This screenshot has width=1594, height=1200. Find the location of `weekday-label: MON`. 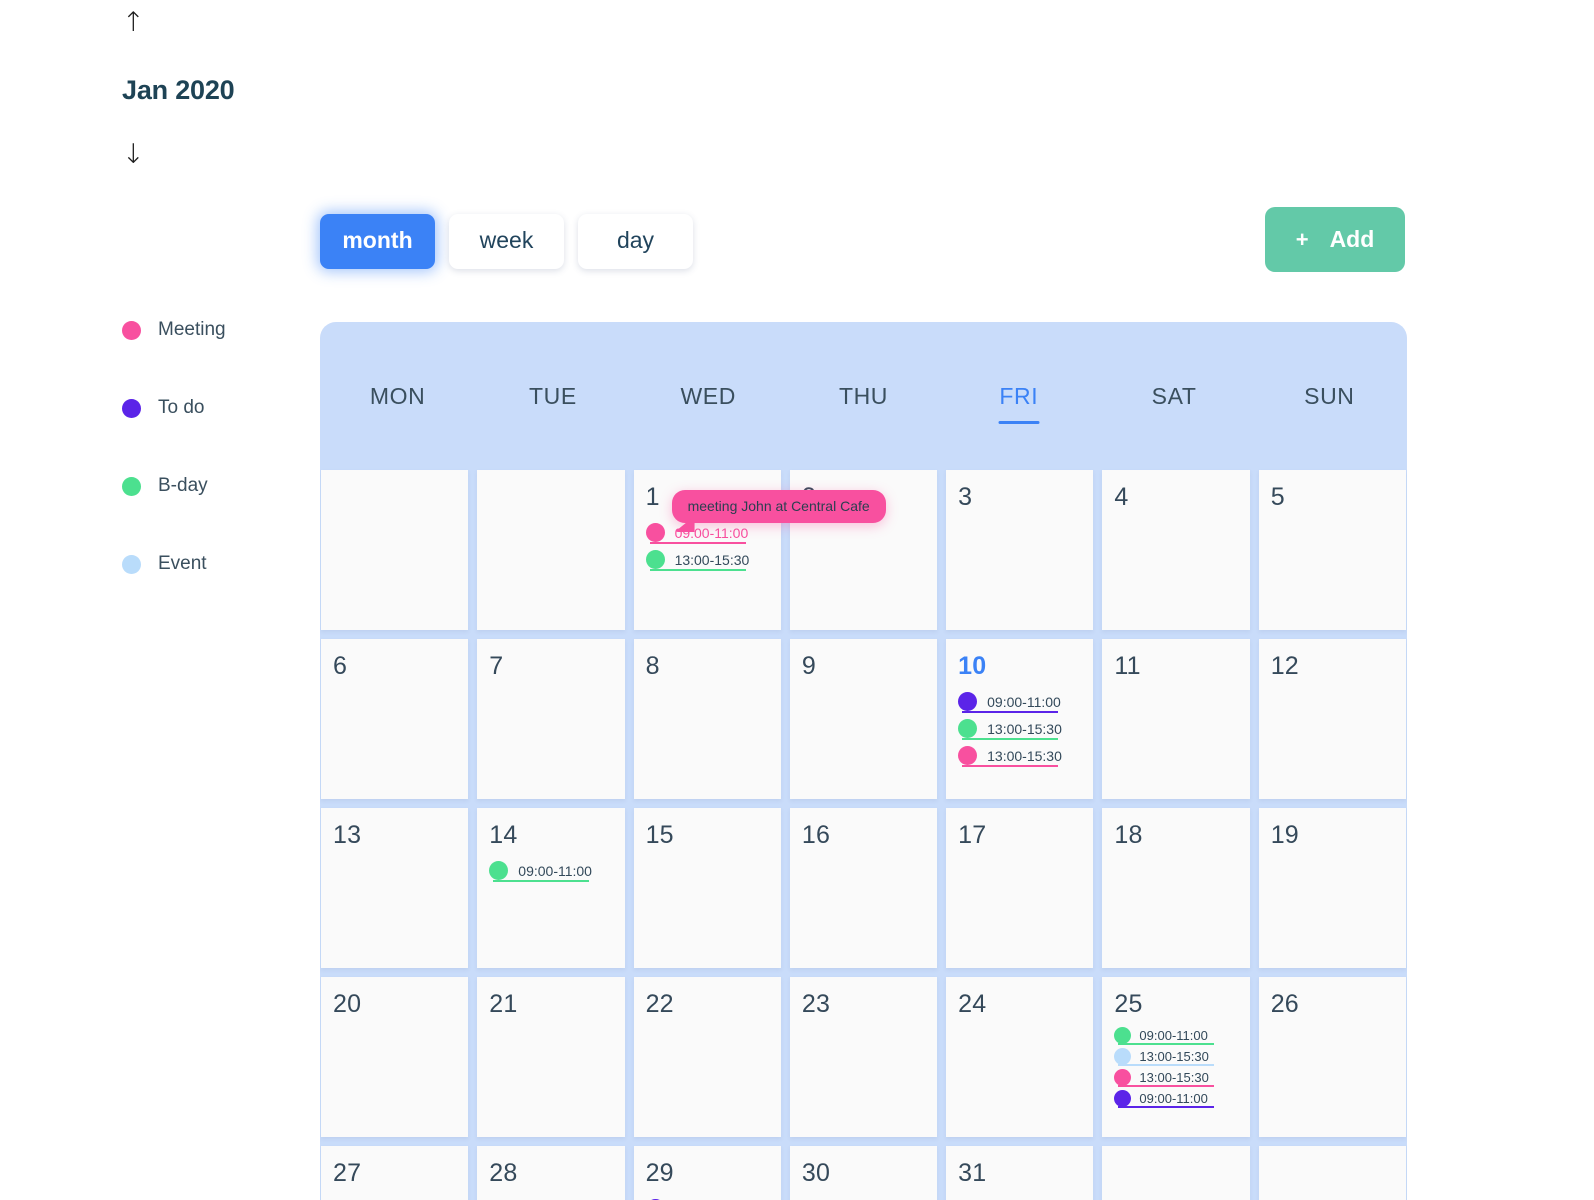

weekday-label: MON is located at coordinates (397, 395).